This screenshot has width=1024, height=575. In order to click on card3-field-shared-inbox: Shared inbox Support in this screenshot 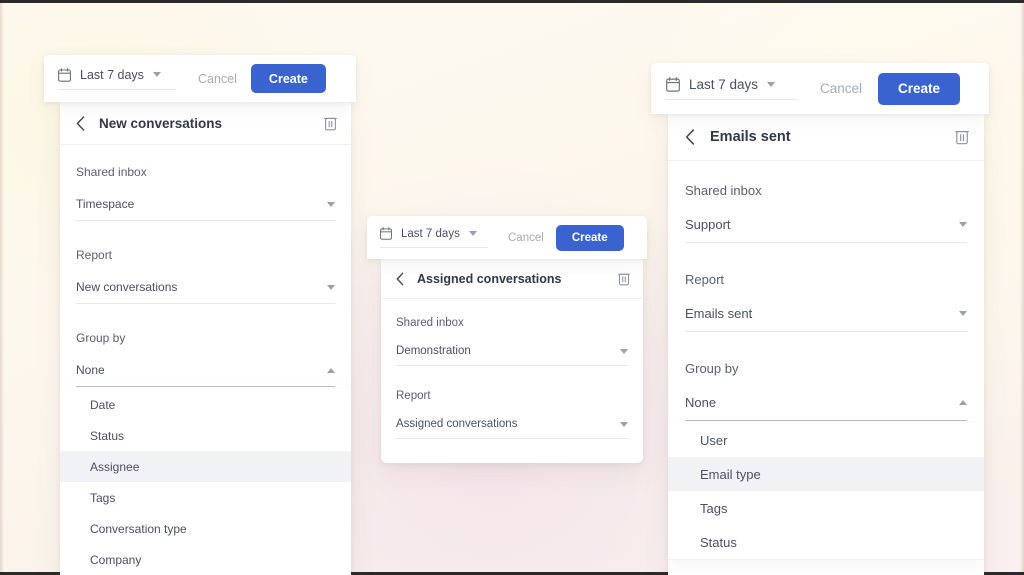, I will do `click(826, 202)`.